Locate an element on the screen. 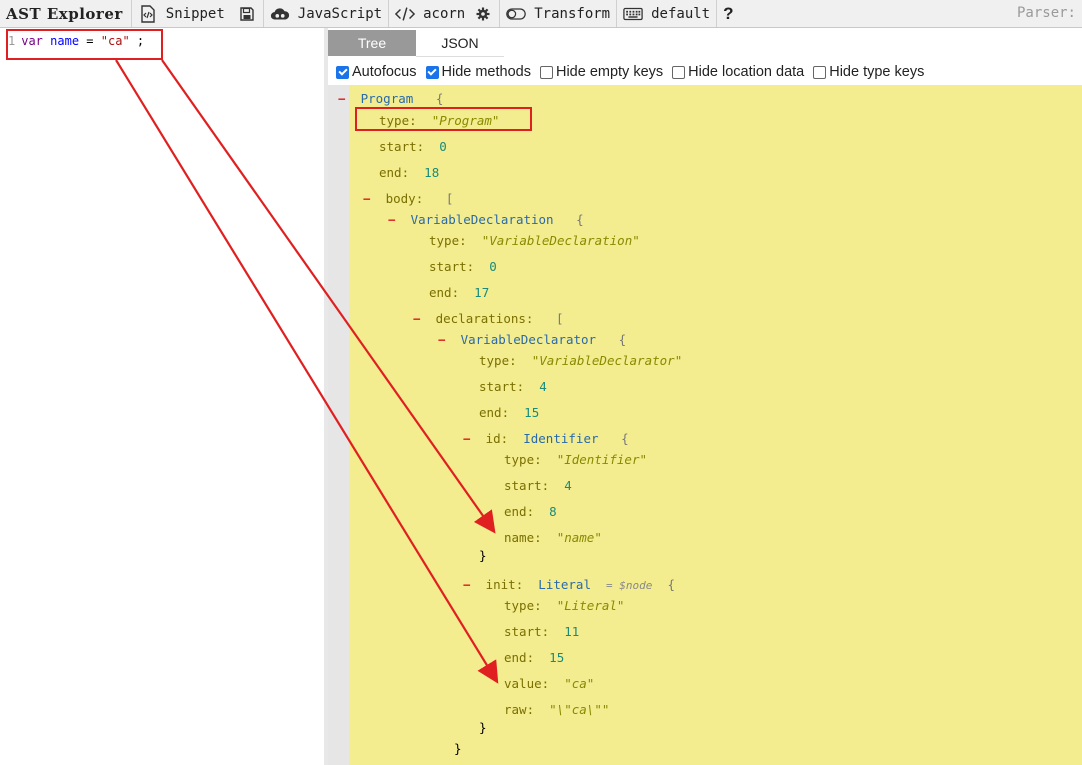  prop-value: 17 is located at coordinates (482, 292).